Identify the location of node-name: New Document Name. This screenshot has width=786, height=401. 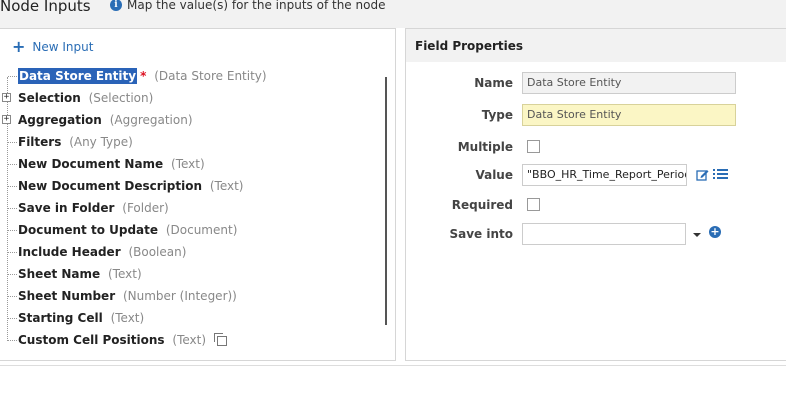
(91, 164).